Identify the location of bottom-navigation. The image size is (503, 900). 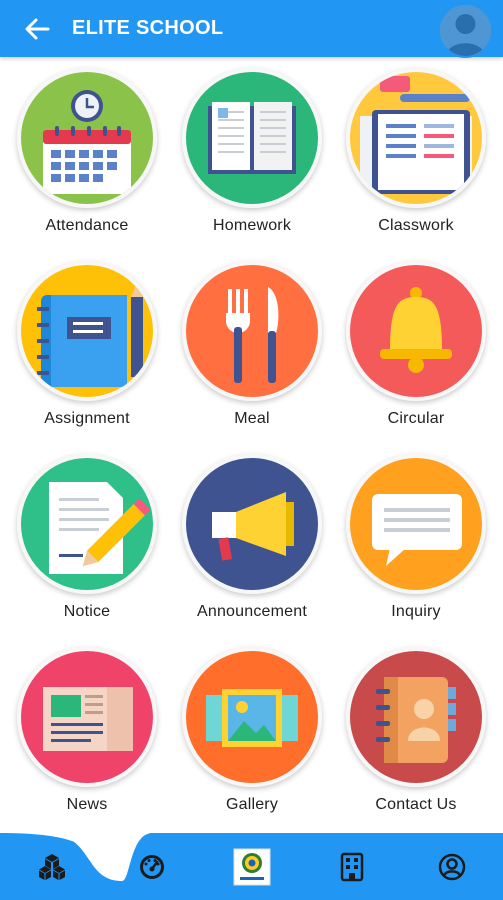
(251, 866).